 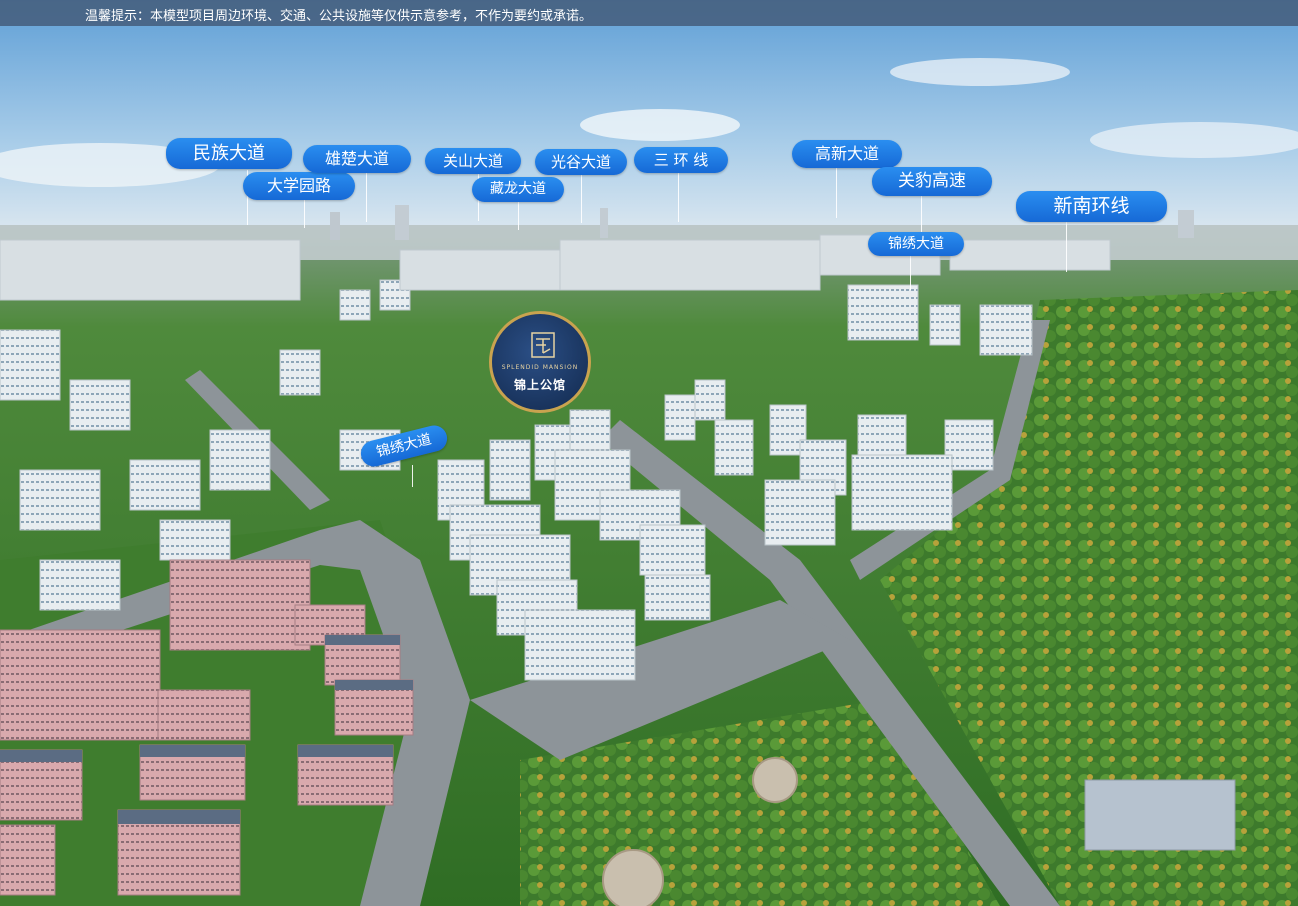 I want to click on road-label-guanshan: 关山大道, so click(x=473, y=161).